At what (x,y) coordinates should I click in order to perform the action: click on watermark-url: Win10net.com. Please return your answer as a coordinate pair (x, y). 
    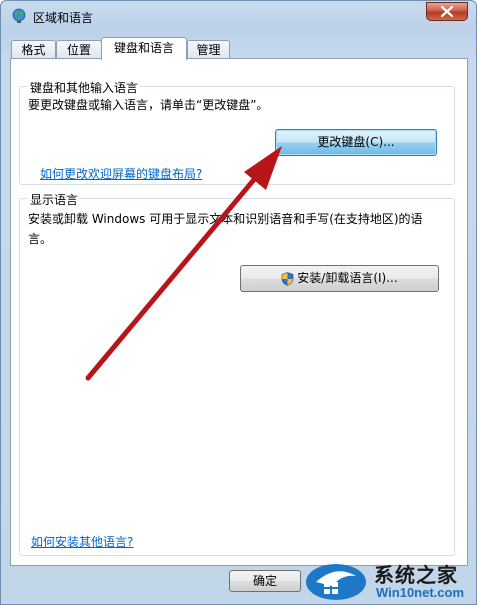
    Looking at the image, I should click on (420, 592).